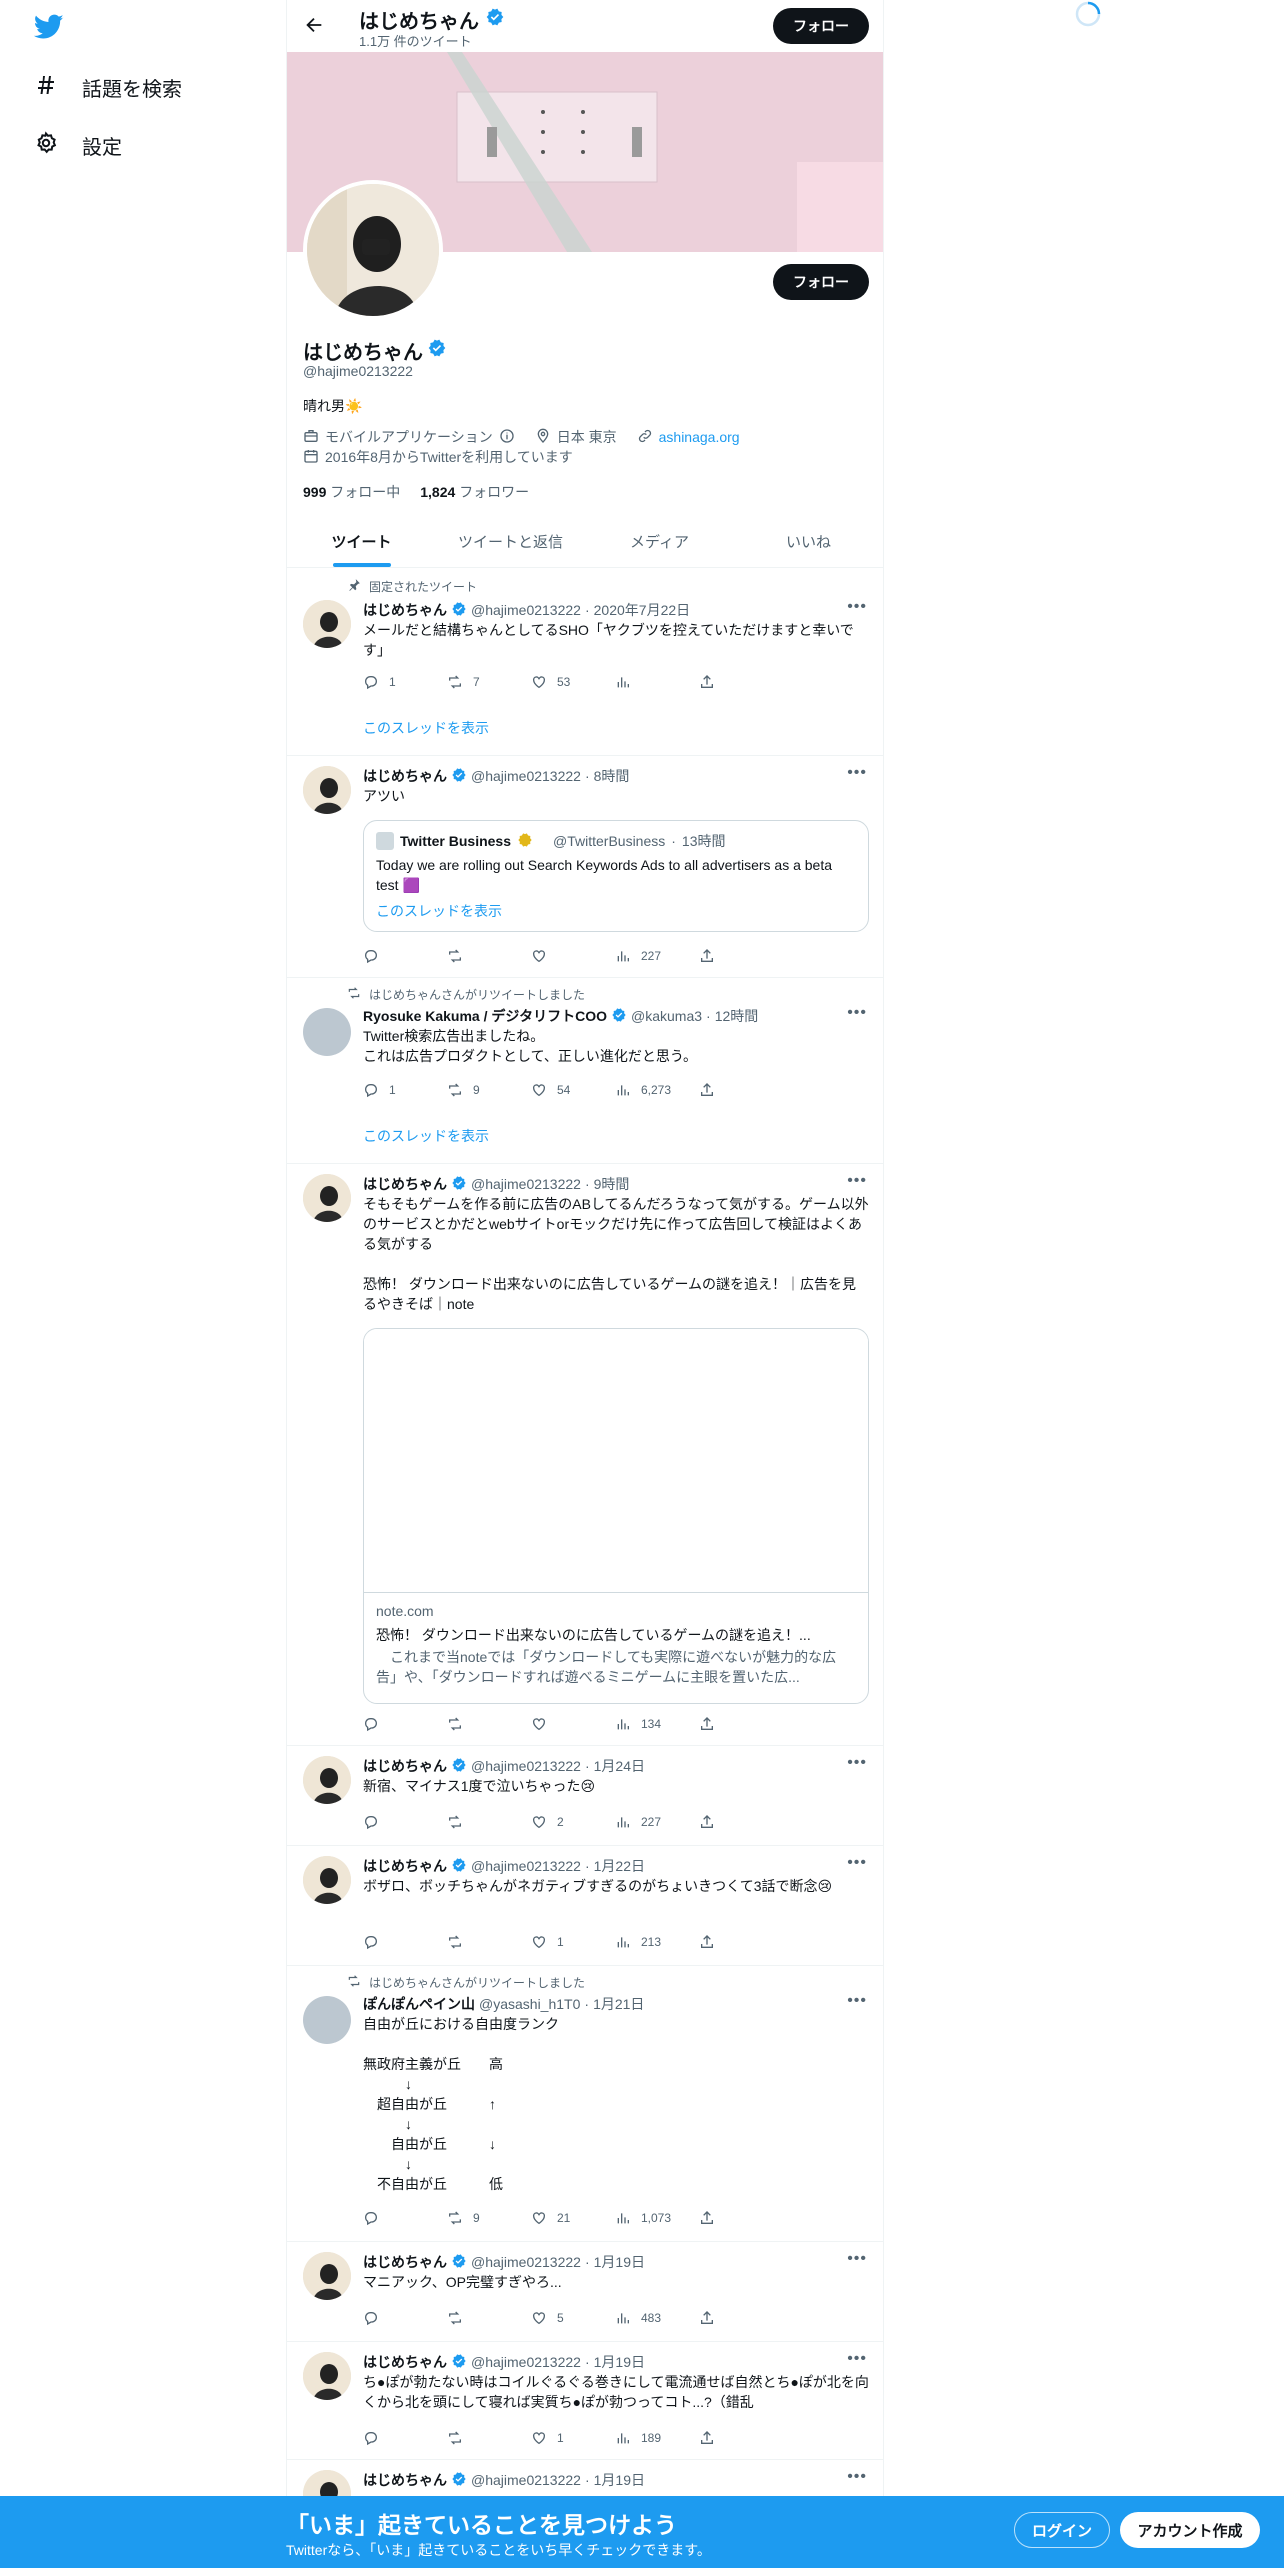 The image size is (1284, 2568). Describe the element at coordinates (314, 27) in the screenshot. I see `back-arrow-icon` at that location.